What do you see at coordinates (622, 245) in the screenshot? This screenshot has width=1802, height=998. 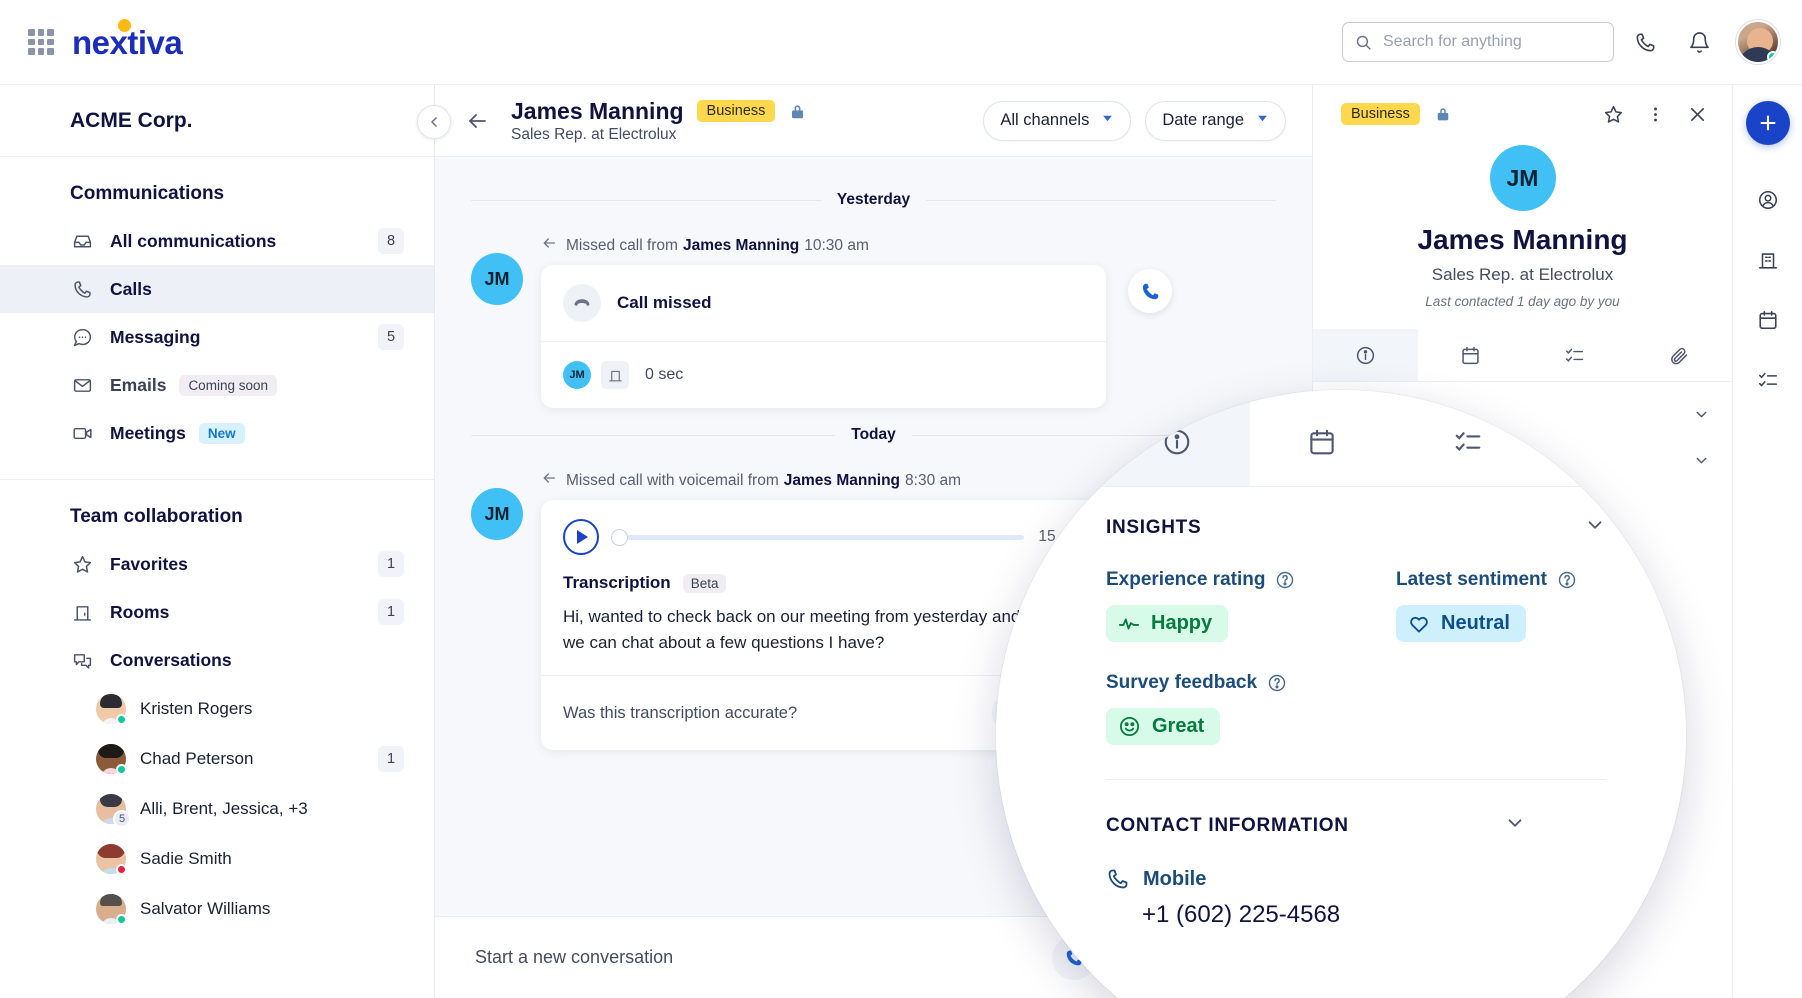 I see `message-meta-prefix: Missed call from` at bounding box center [622, 245].